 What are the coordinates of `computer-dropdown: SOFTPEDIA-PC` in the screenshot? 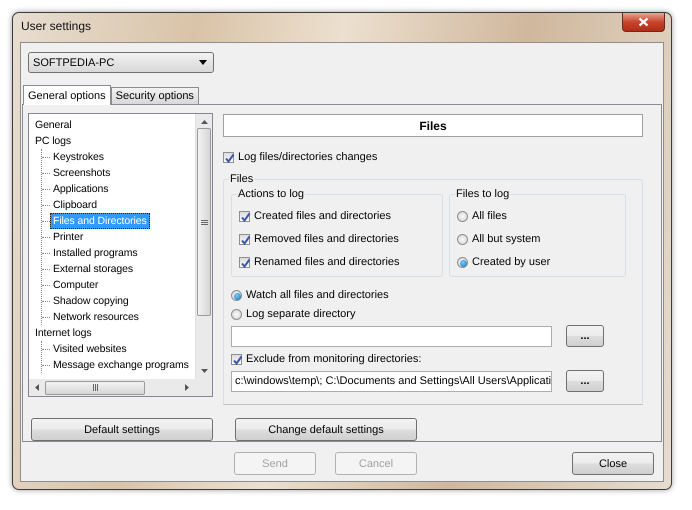 It's located at (121, 62).